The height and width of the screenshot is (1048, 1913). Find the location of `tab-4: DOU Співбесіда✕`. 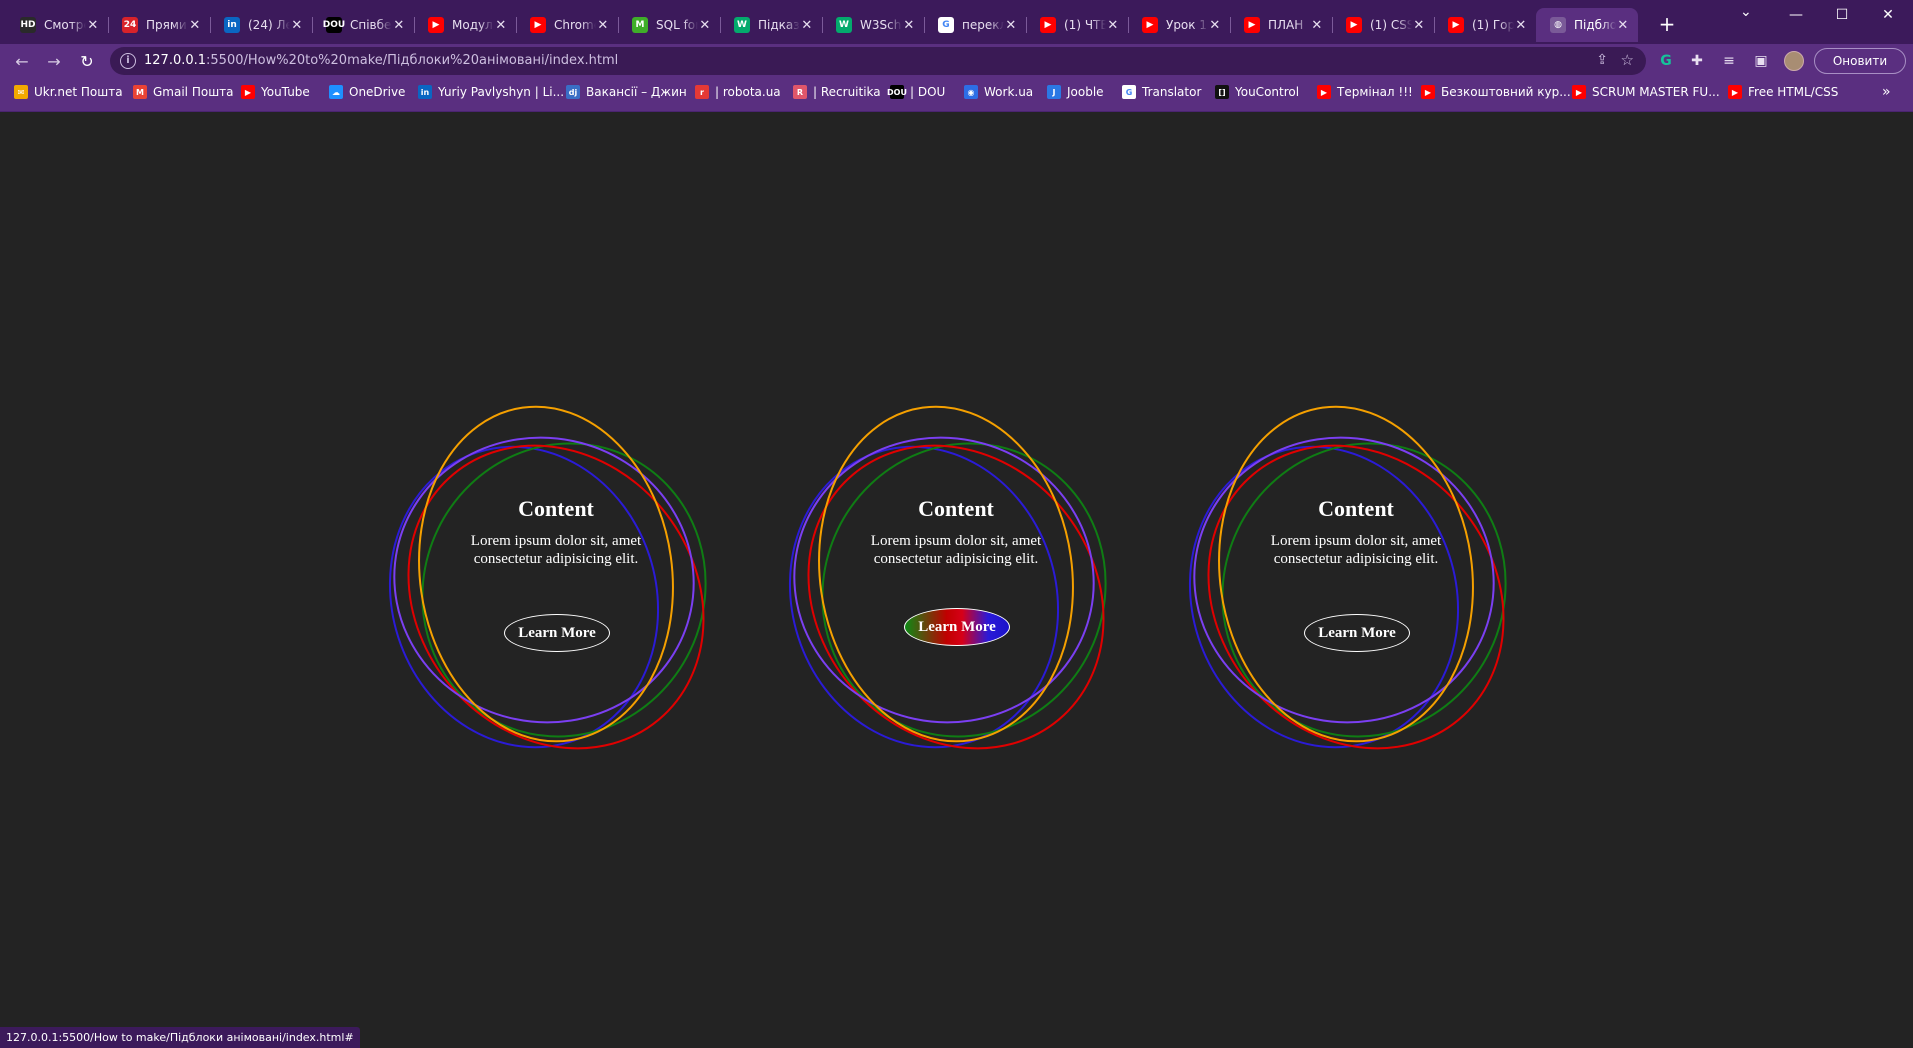

tab-4: DOU Співбесіда✕ is located at coordinates (363, 25).